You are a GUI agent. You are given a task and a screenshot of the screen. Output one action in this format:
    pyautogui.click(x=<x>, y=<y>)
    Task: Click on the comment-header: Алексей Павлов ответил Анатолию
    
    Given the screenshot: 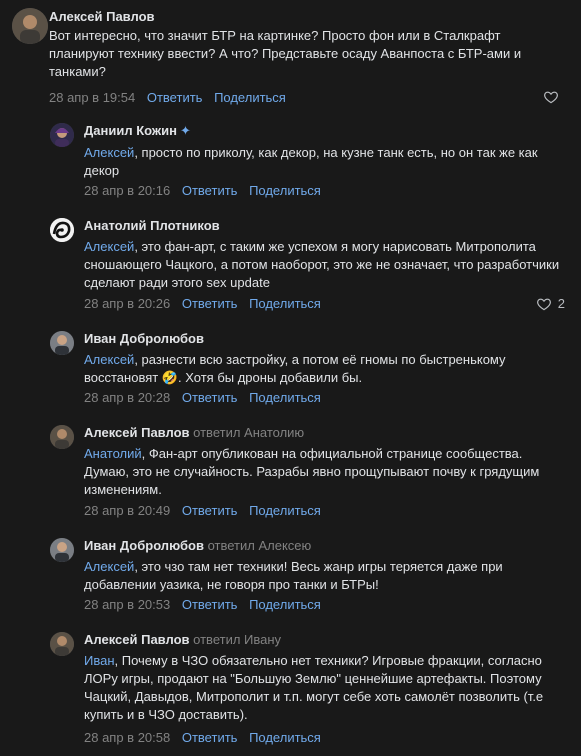 What is the action you would take?
    pyautogui.click(x=194, y=433)
    